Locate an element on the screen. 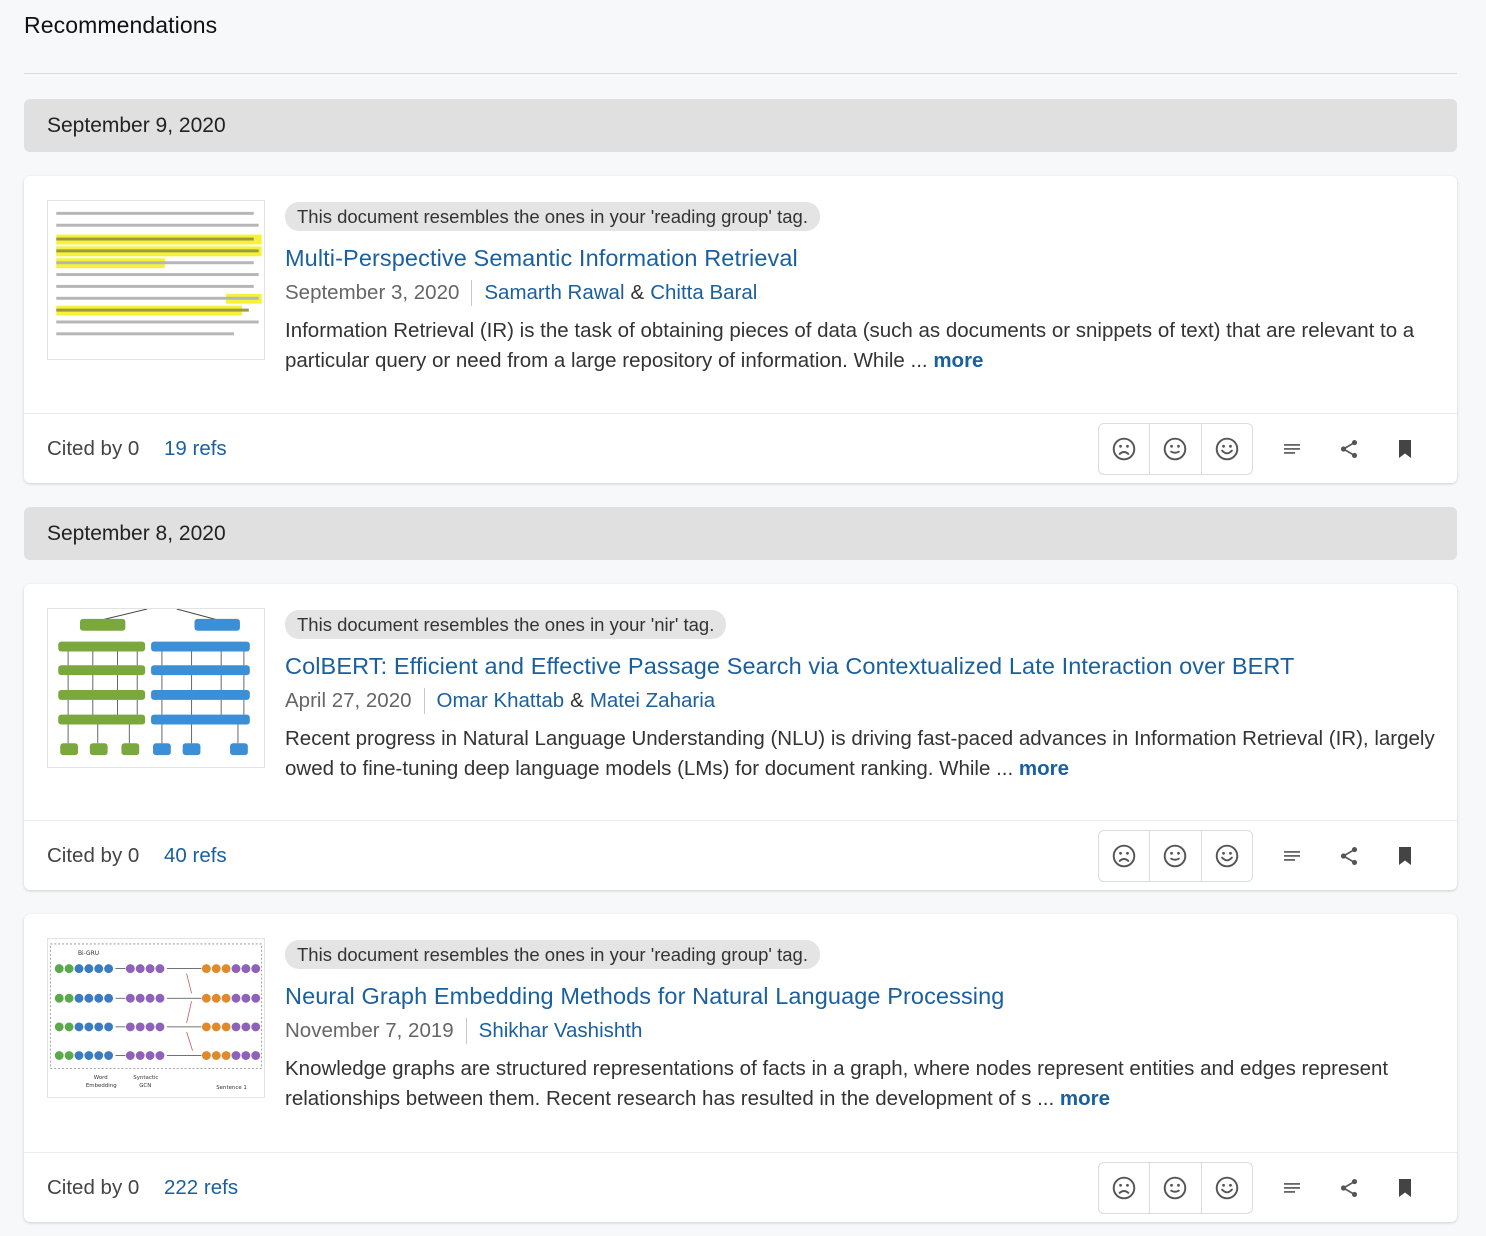  card-footer: Cited by 0 222 refs is located at coordinates (740, 1187).